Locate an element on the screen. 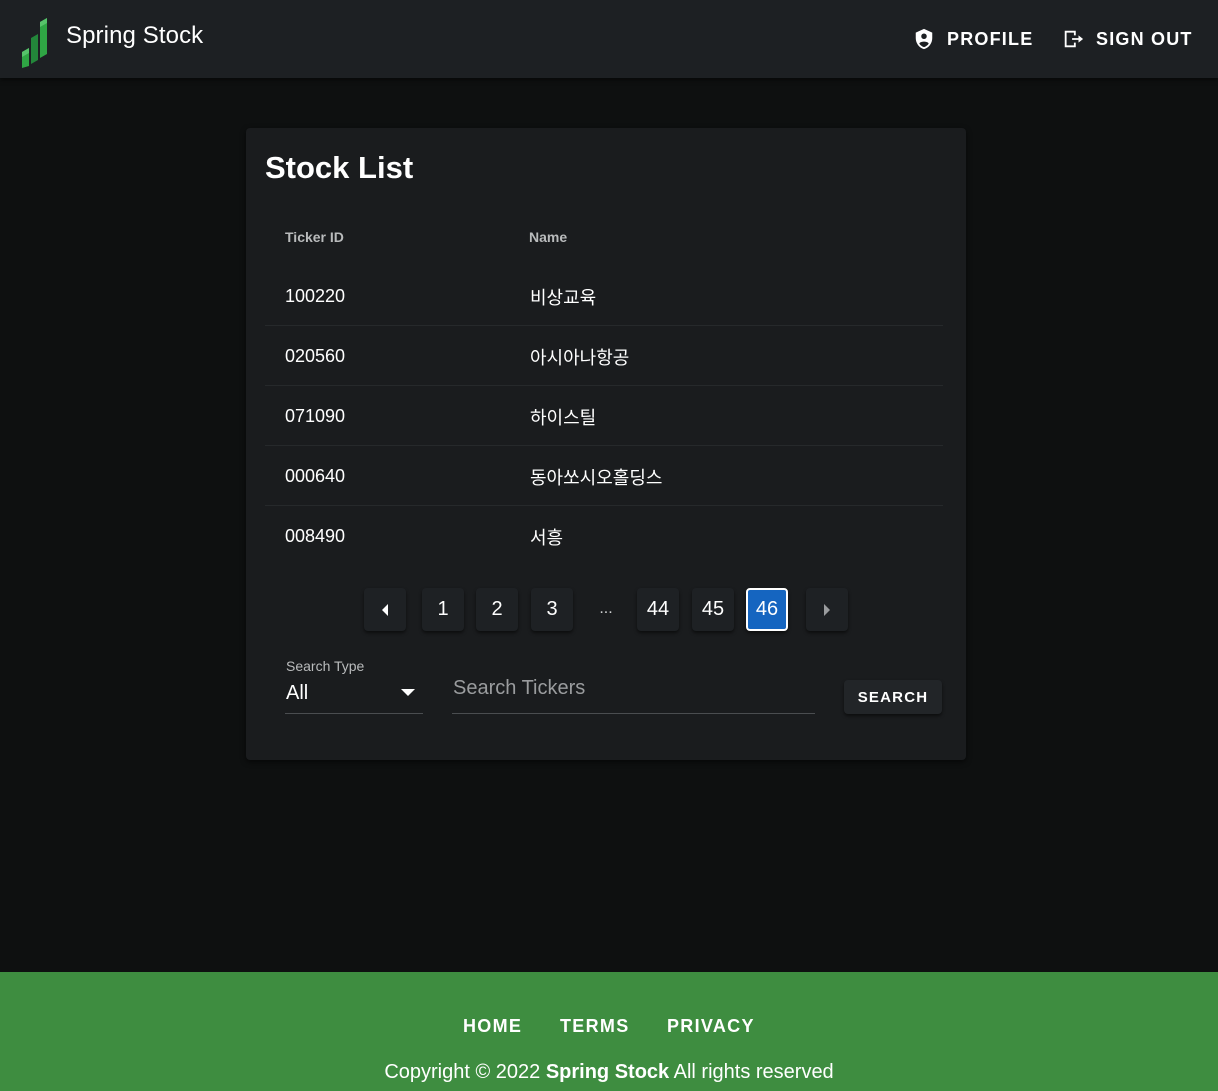 This screenshot has height=1091, width=1218. app-brand-title: Spring Stock is located at coordinates (134, 36).